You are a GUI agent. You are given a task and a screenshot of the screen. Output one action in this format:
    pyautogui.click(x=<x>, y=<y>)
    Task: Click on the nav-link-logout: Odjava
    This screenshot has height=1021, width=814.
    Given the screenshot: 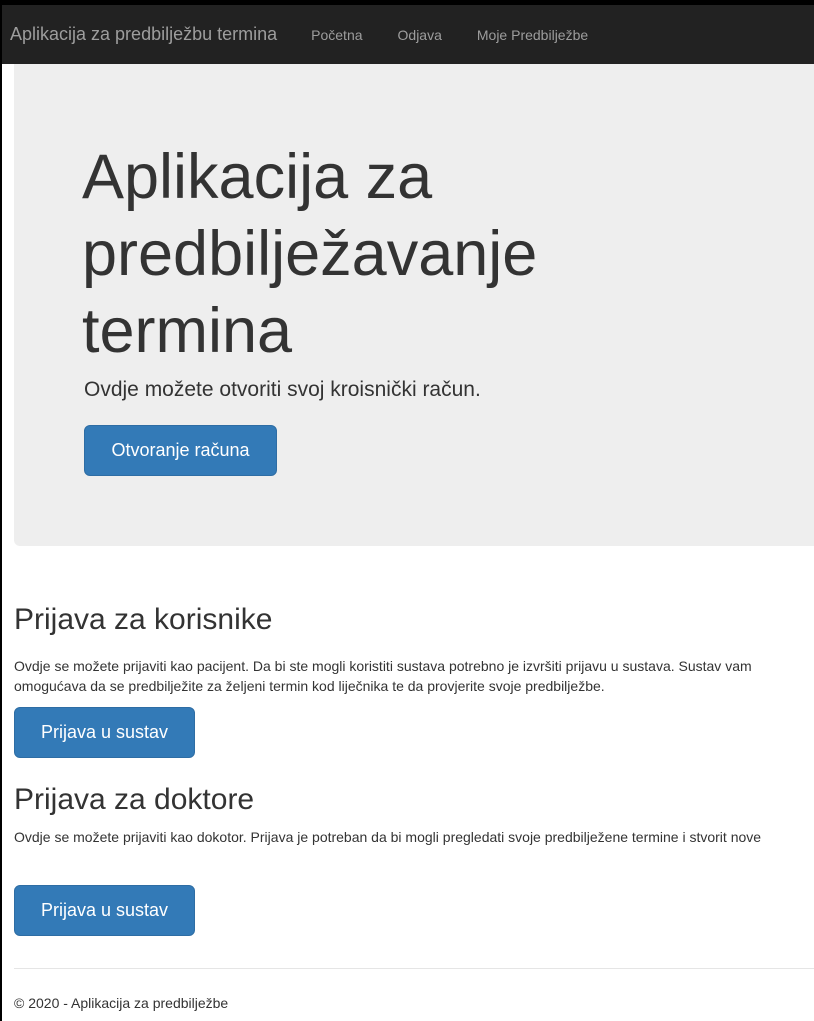 What is the action you would take?
    pyautogui.click(x=420, y=35)
    